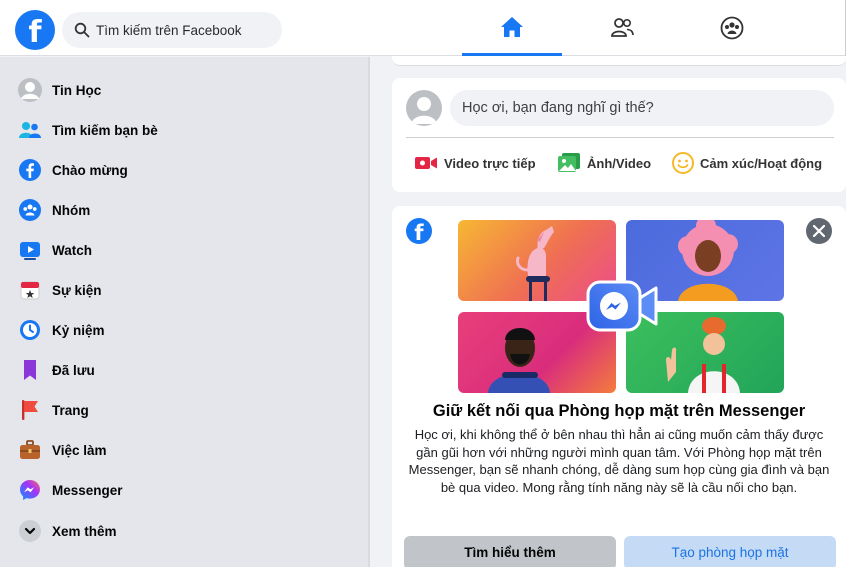 The width and height of the screenshot is (846, 567). What do you see at coordinates (423, 28) in the screenshot?
I see `top-navigation-bar: f` at bounding box center [423, 28].